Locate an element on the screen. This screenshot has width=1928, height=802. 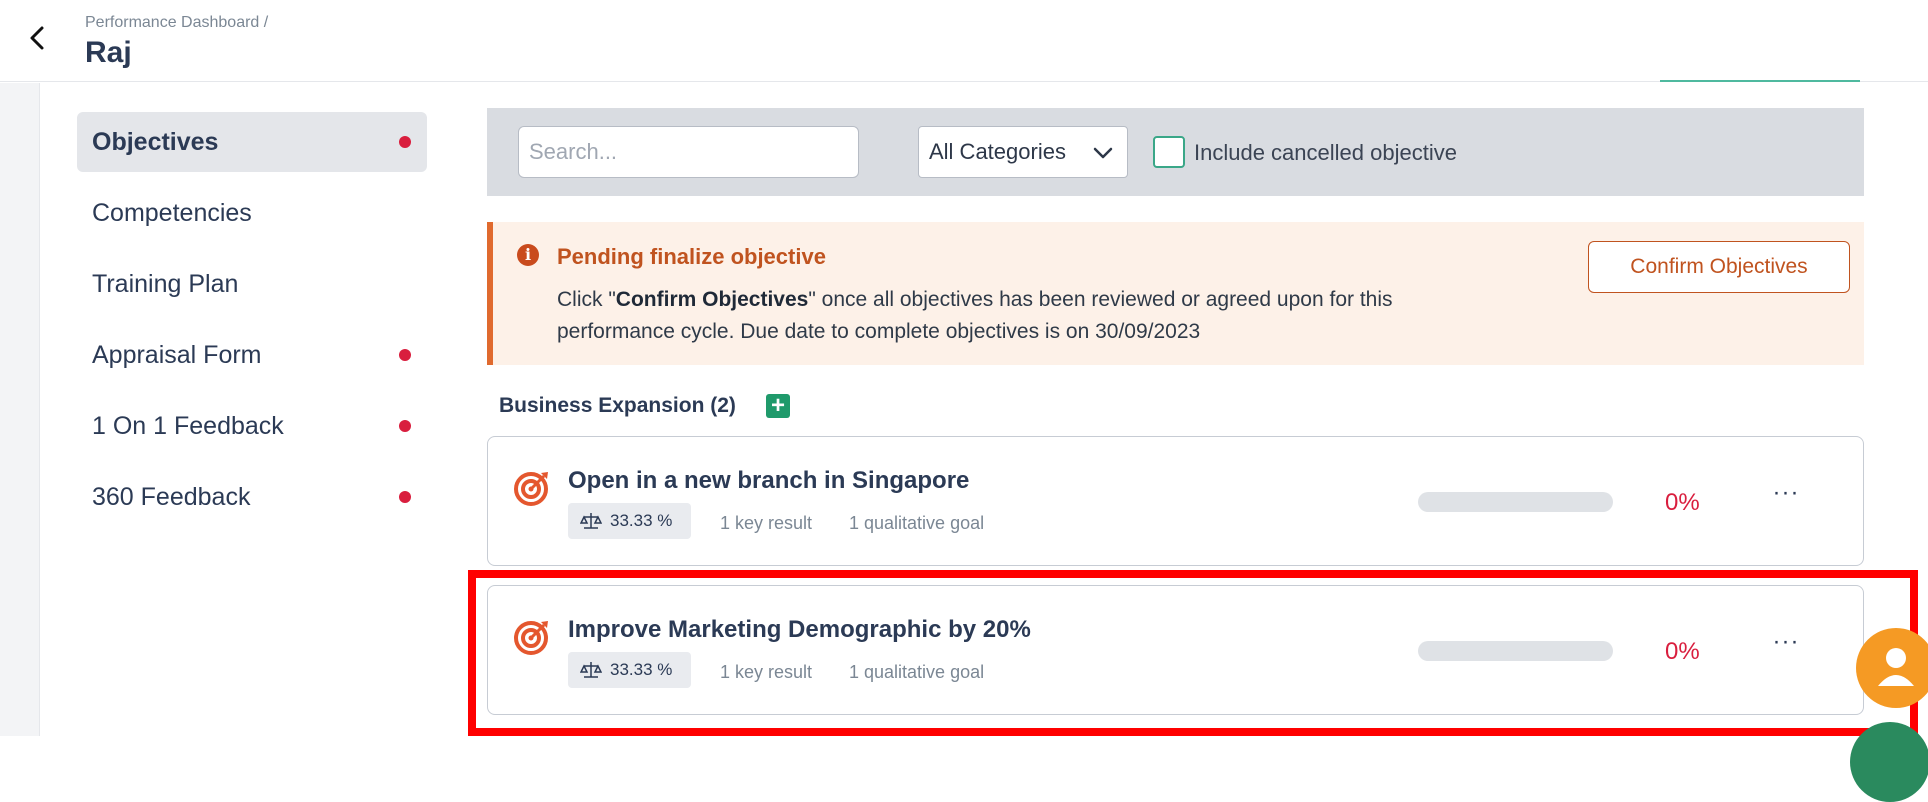
group-title: Business Expansion (2) is located at coordinates (617, 405).